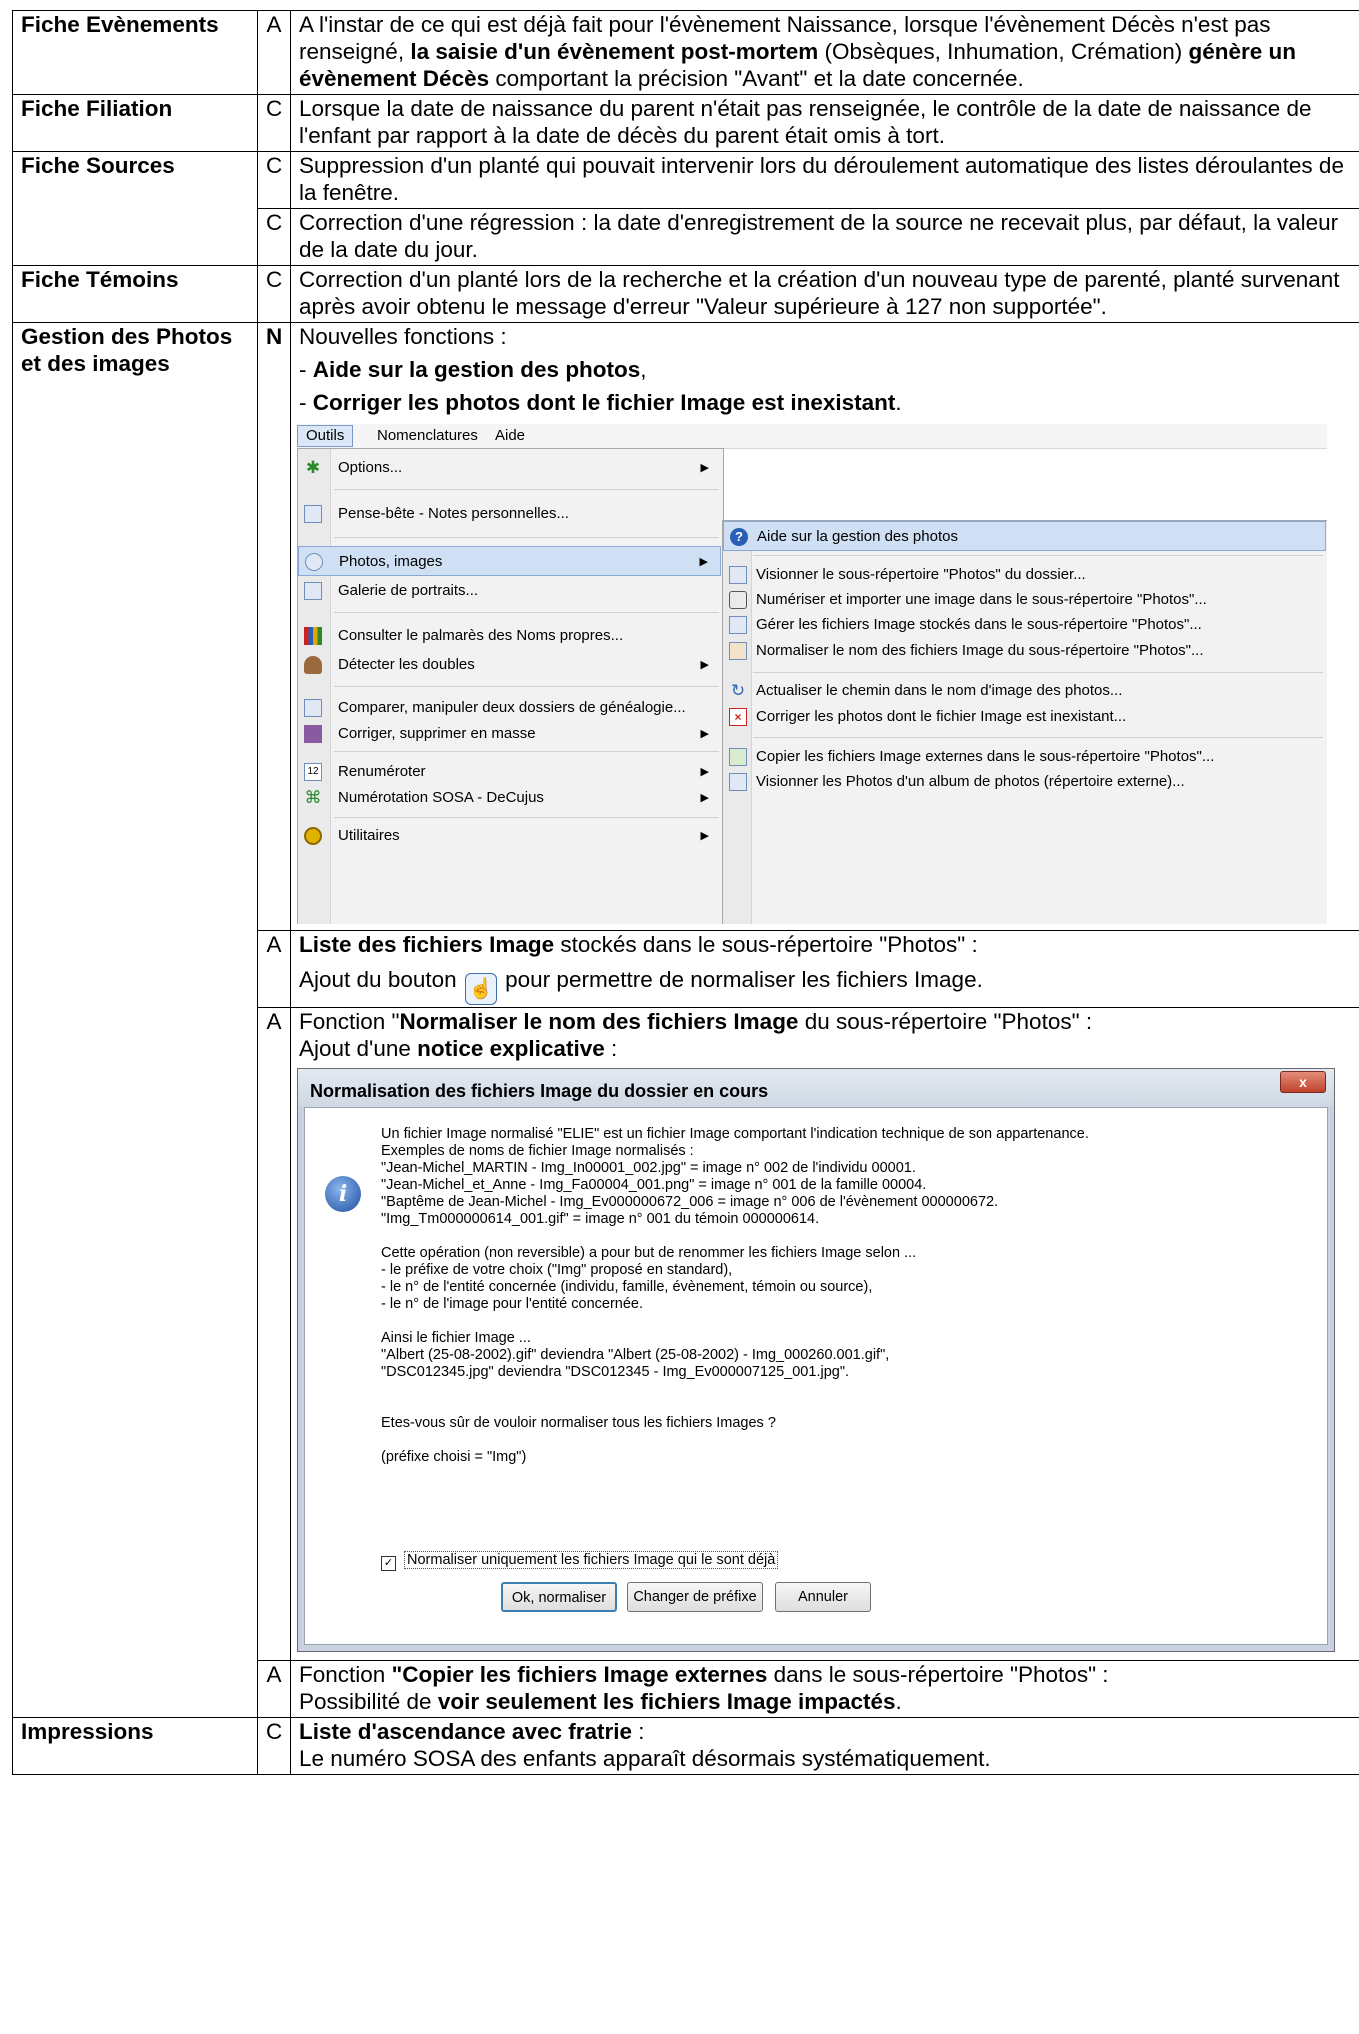  What do you see at coordinates (403, 336) in the screenshot?
I see `intro-text: Nouvelles fonctions :` at bounding box center [403, 336].